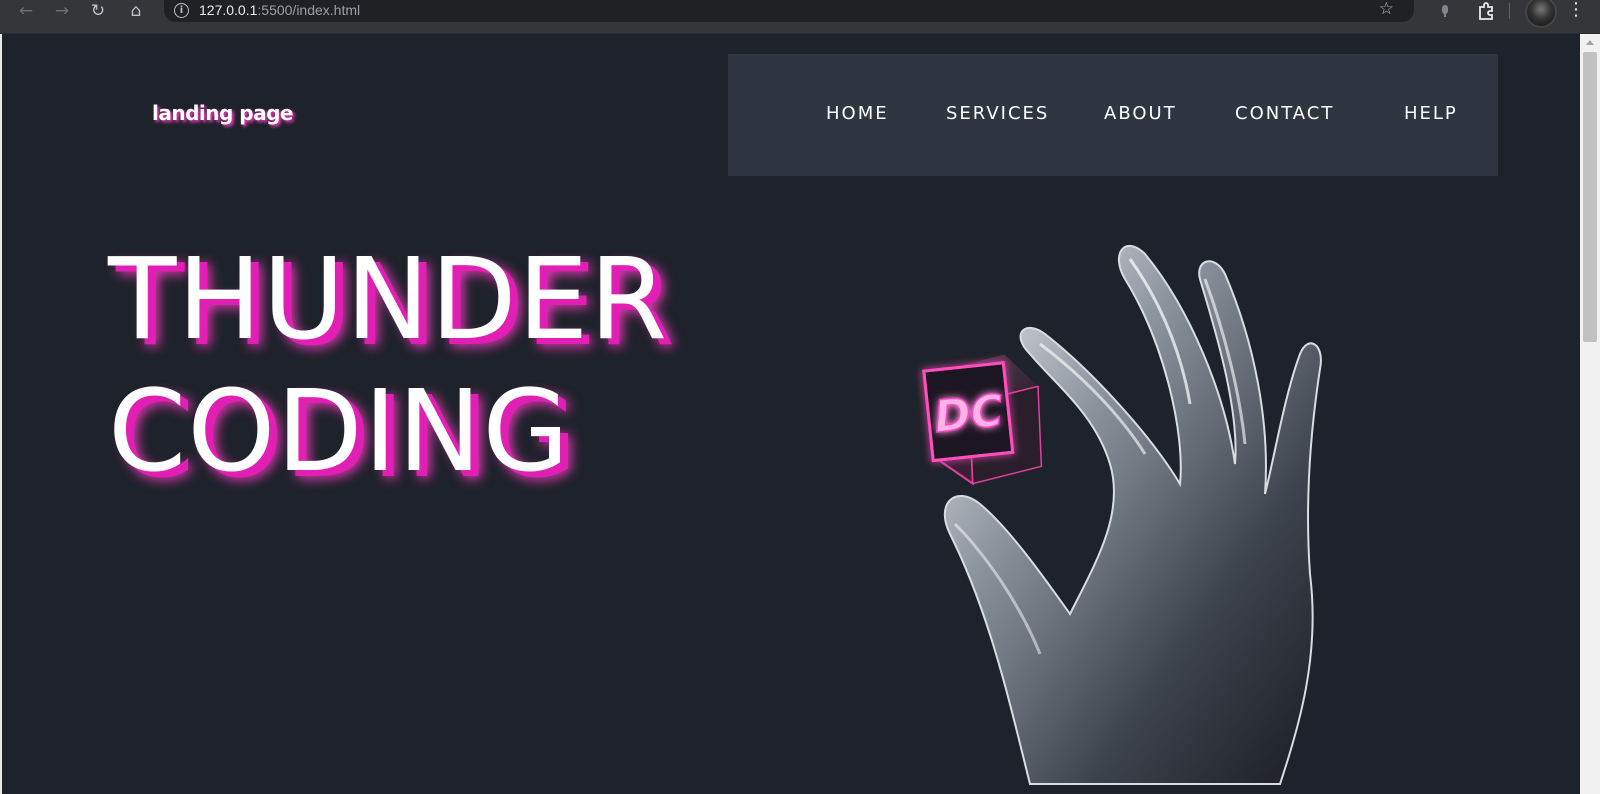 The height and width of the screenshot is (794, 1600). Describe the element at coordinates (136, 11) in the screenshot. I see `home-icon: ⌂` at that location.